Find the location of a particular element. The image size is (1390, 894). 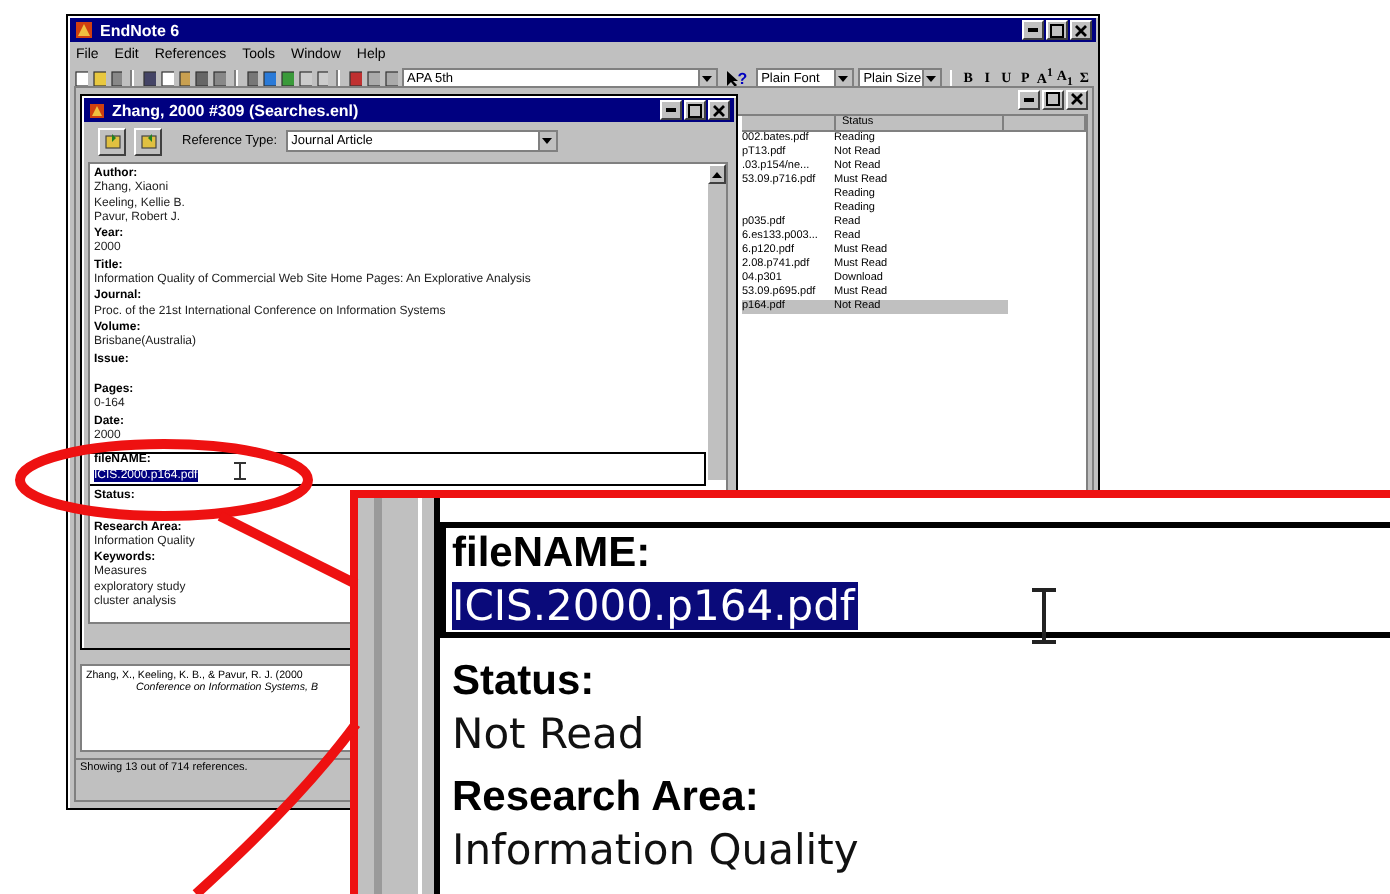

previous-reference-button is located at coordinates (112, 141).